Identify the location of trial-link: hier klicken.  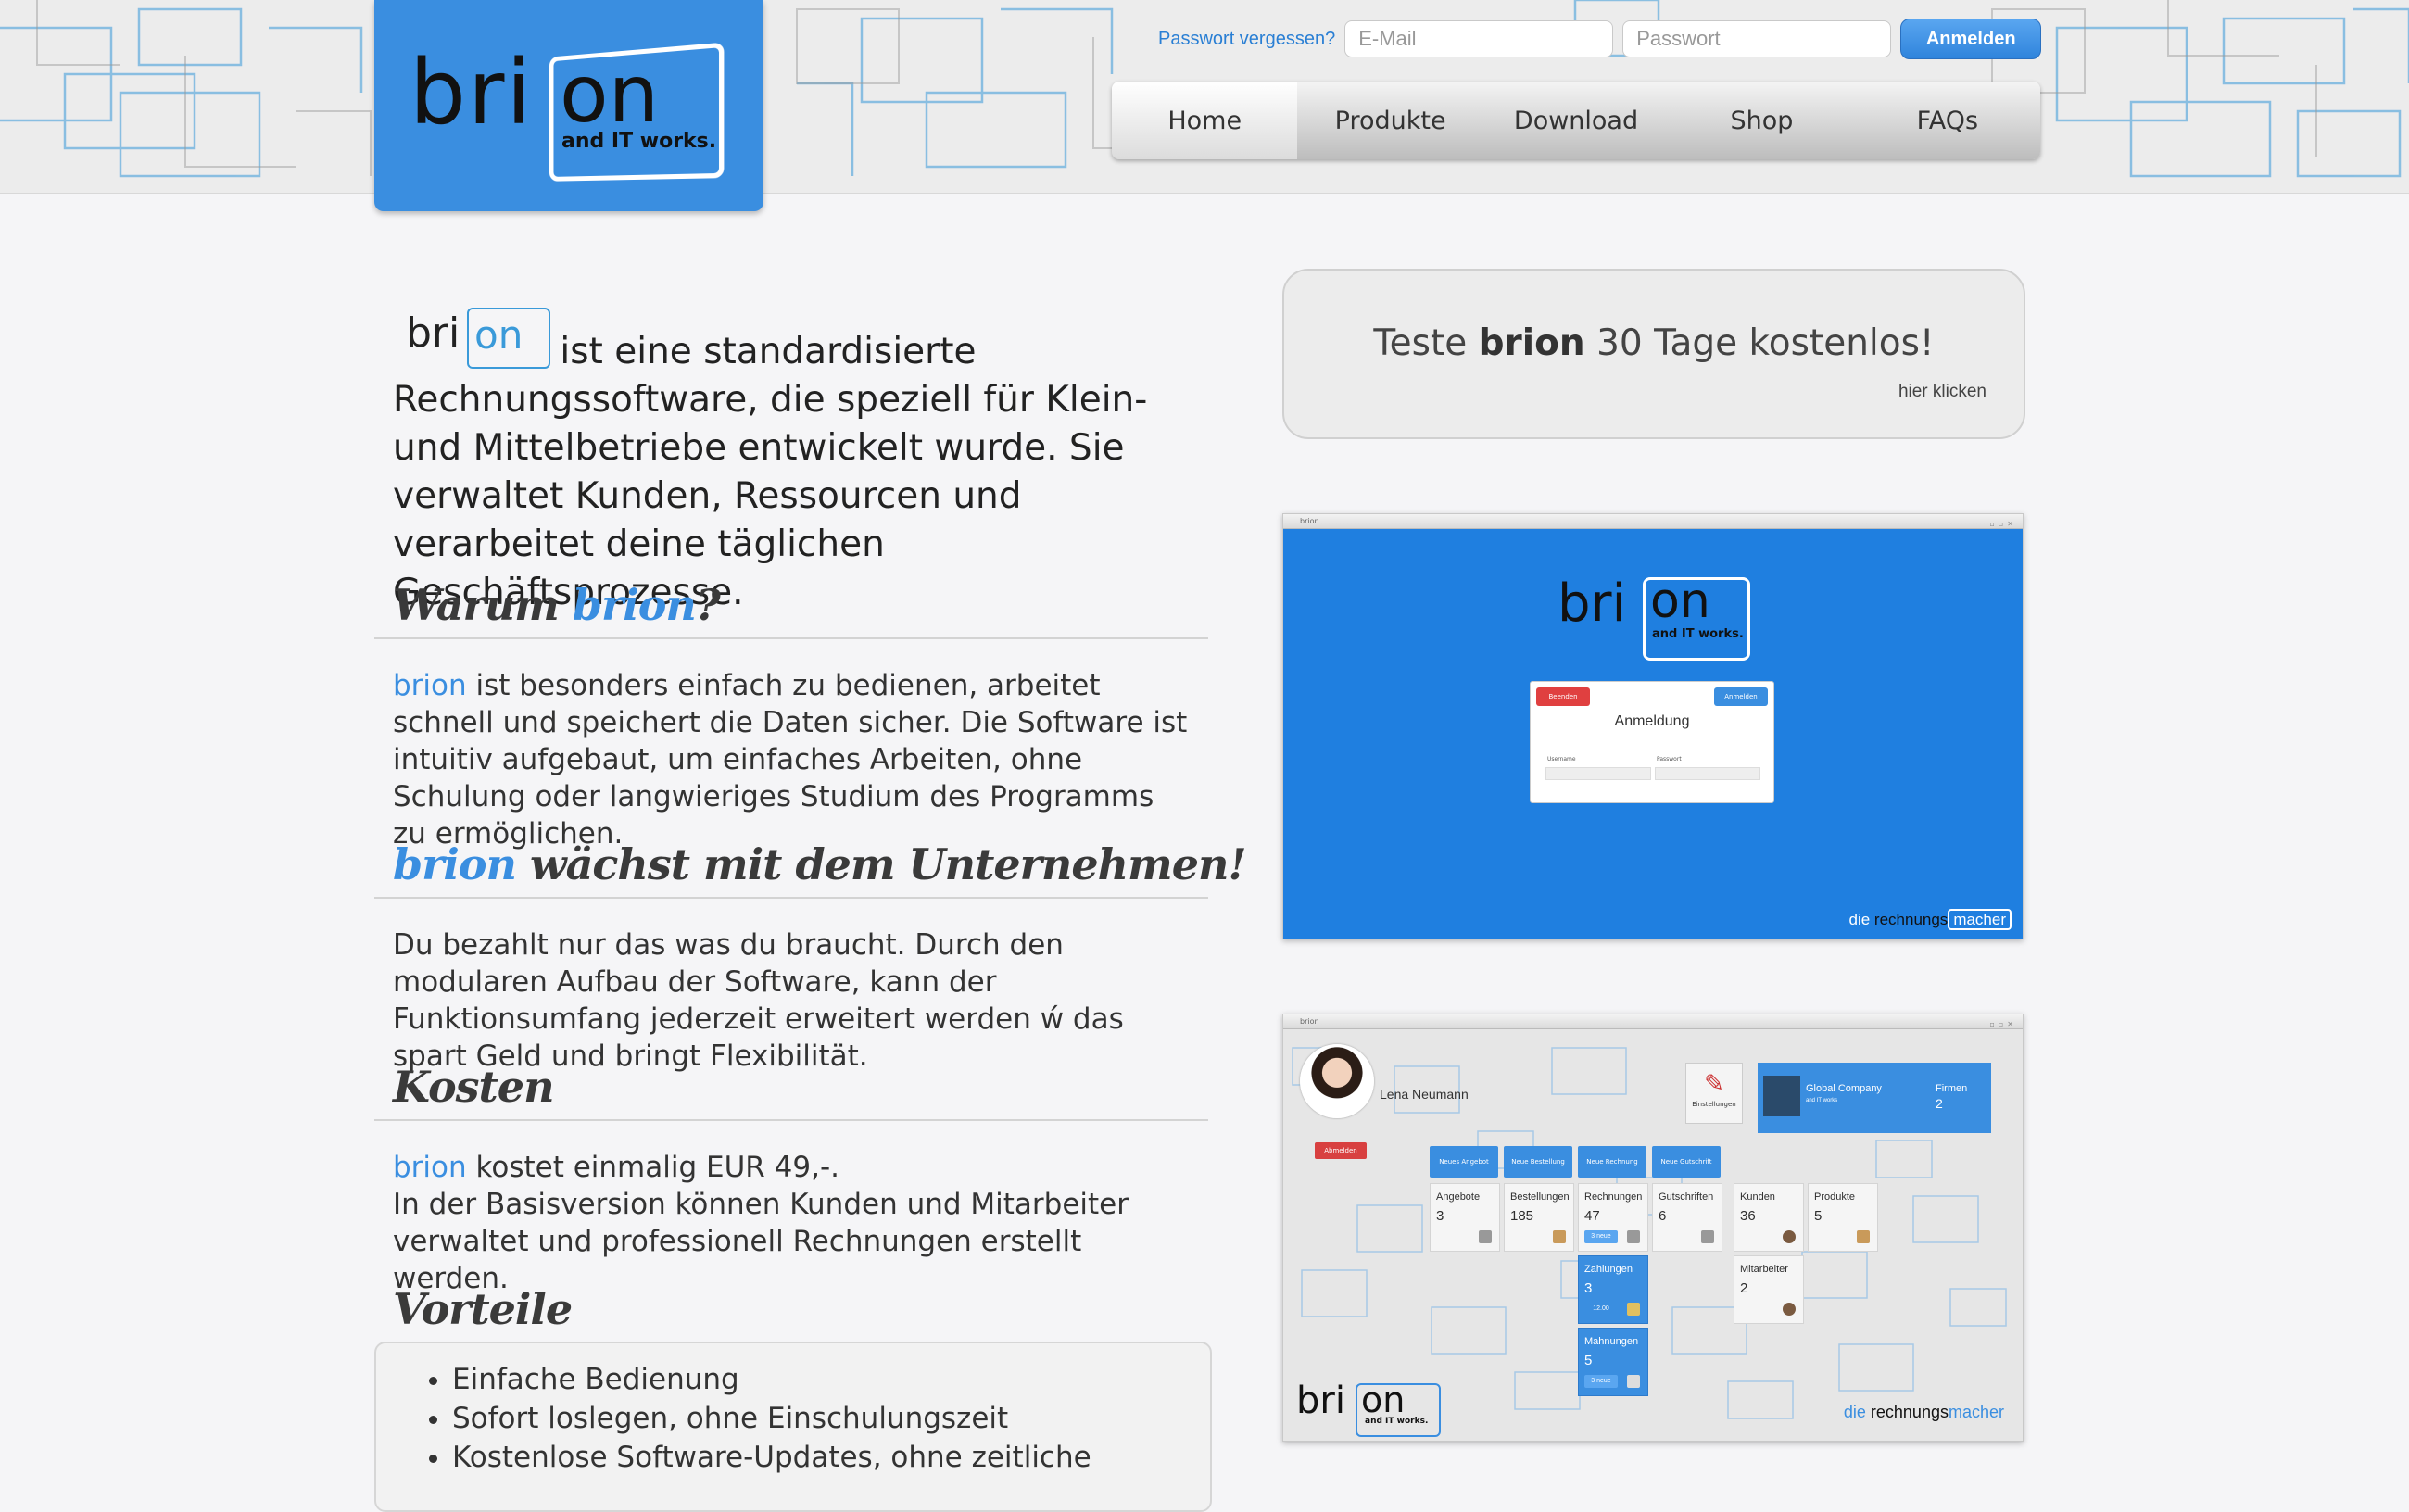
(1942, 392).